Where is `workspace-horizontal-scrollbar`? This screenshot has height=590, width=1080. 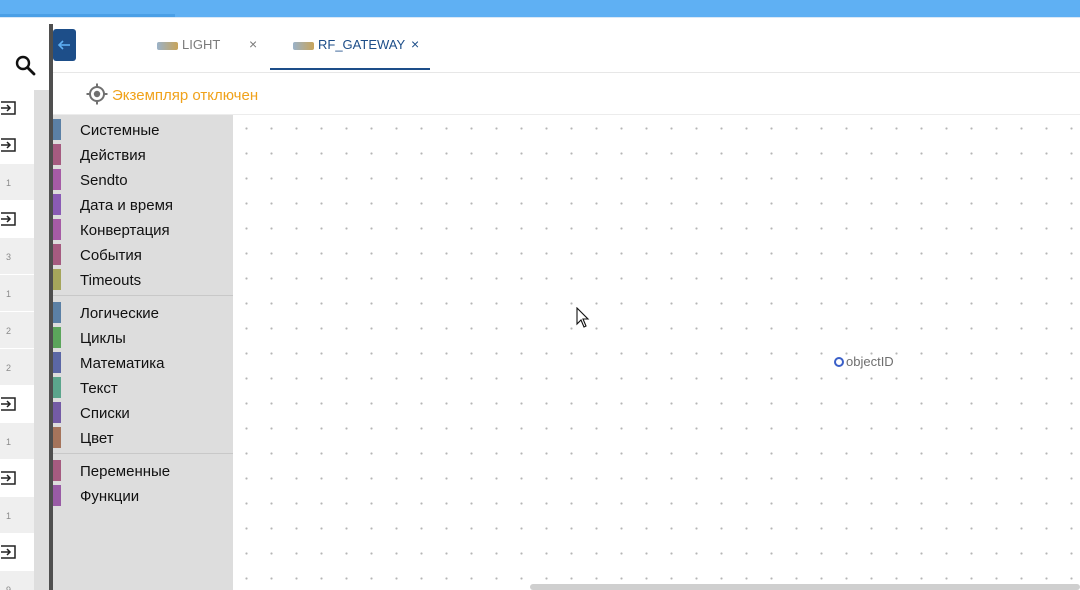
workspace-horizontal-scrollbar is located at coordinates (805, 587).